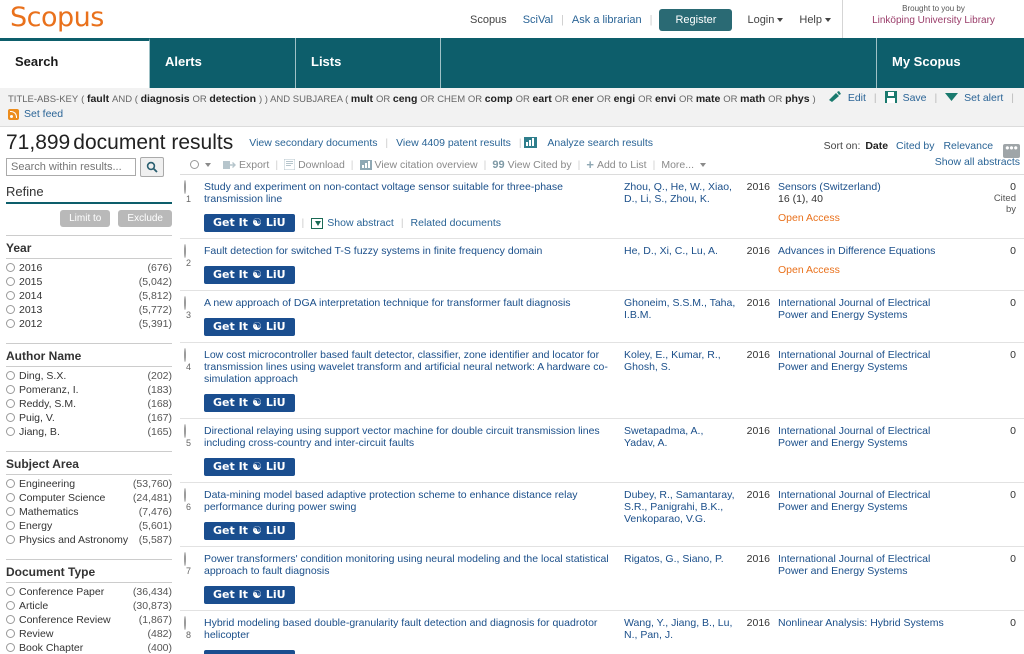 This screenshot has height=654, width=1024. What do you see at coordinates (977, 162) in the screenshot?
I see `show-all-abstracts-link: Show all abstracts` at bounding box center [977, 162].